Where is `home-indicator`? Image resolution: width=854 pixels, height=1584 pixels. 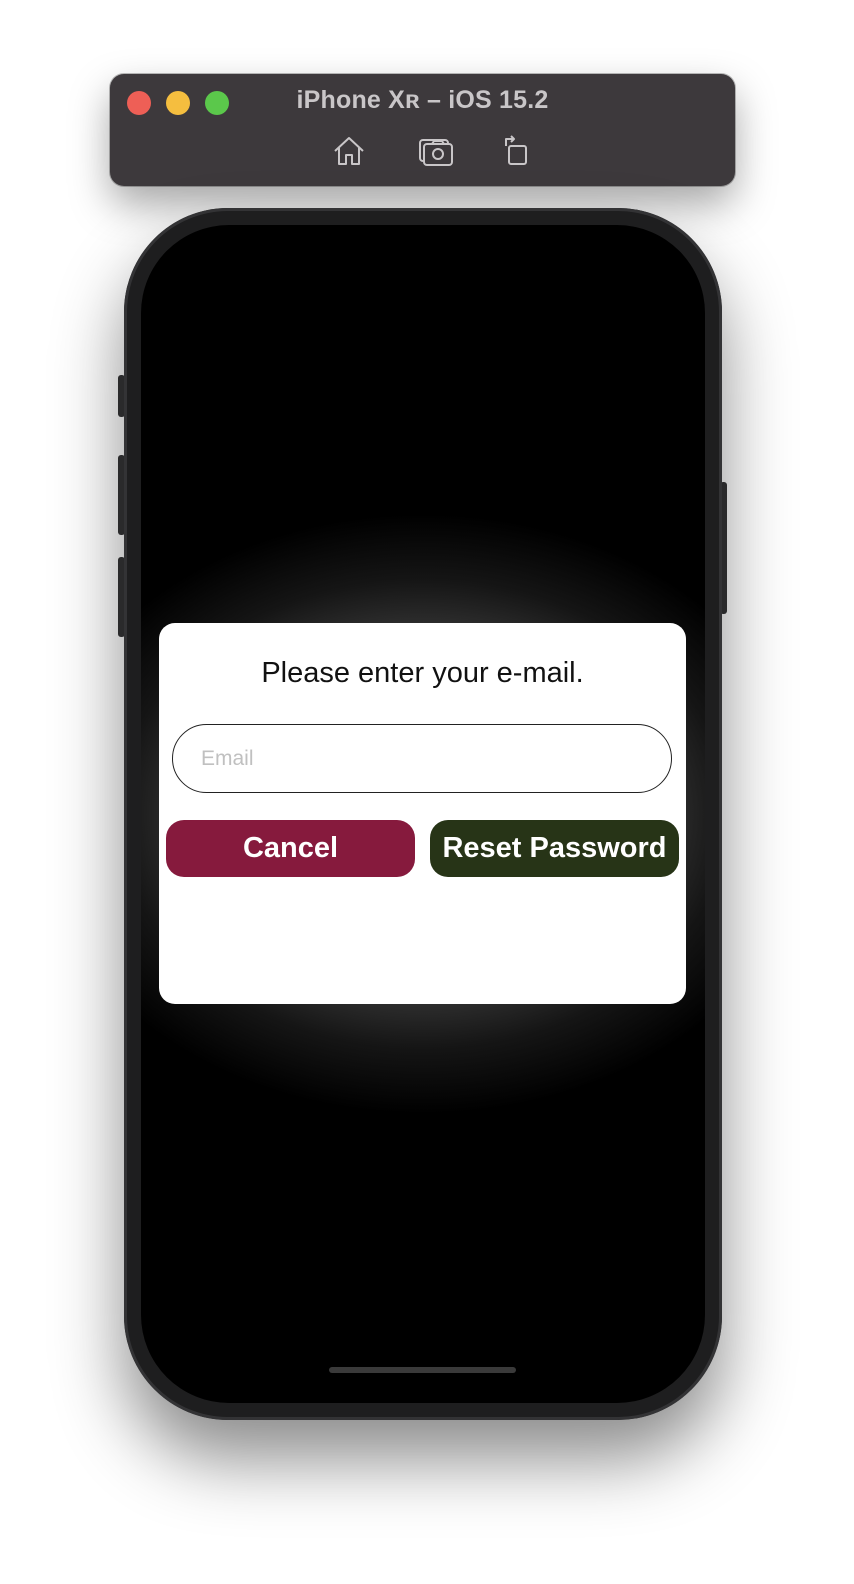
home-indicator is located at coordinates (422, 1370).